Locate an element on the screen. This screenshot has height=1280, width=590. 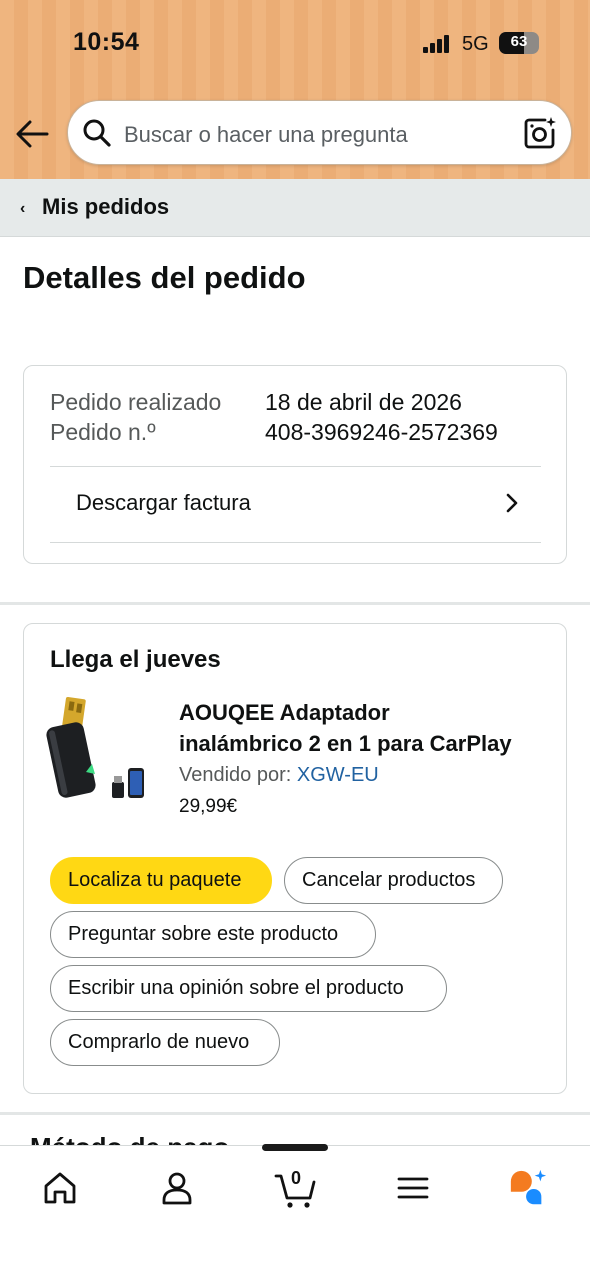
ask-product-question-button: Preguntar sobre este producto is located at coordinates (213, 934).